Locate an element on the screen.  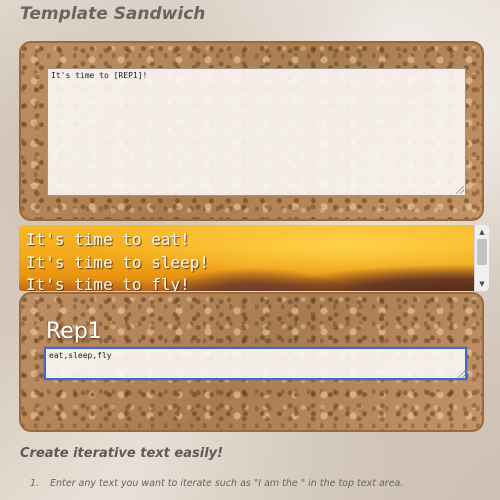
list-item-number: 1. is located at coordinates (35, 483).